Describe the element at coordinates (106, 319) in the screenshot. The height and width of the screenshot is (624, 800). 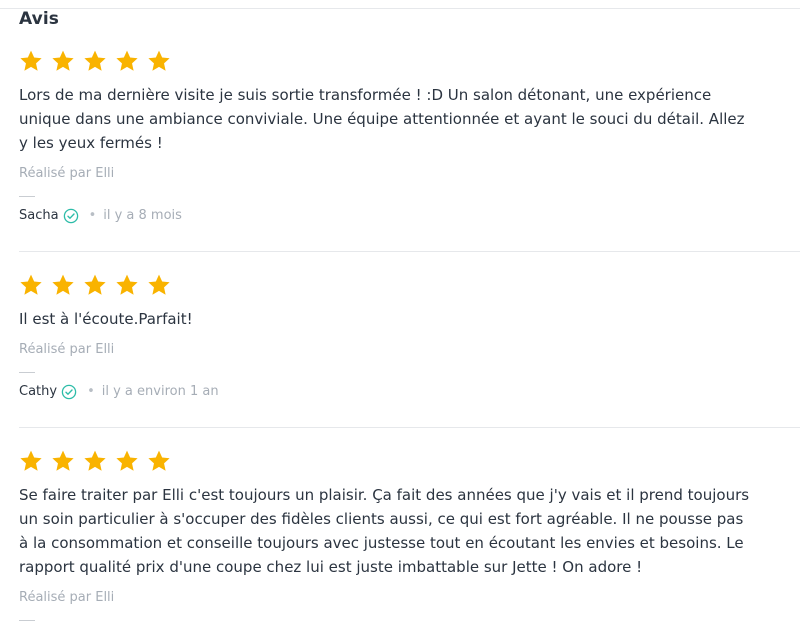
I see `review-text: Il est à l'écoute.Parfait!` at that location.